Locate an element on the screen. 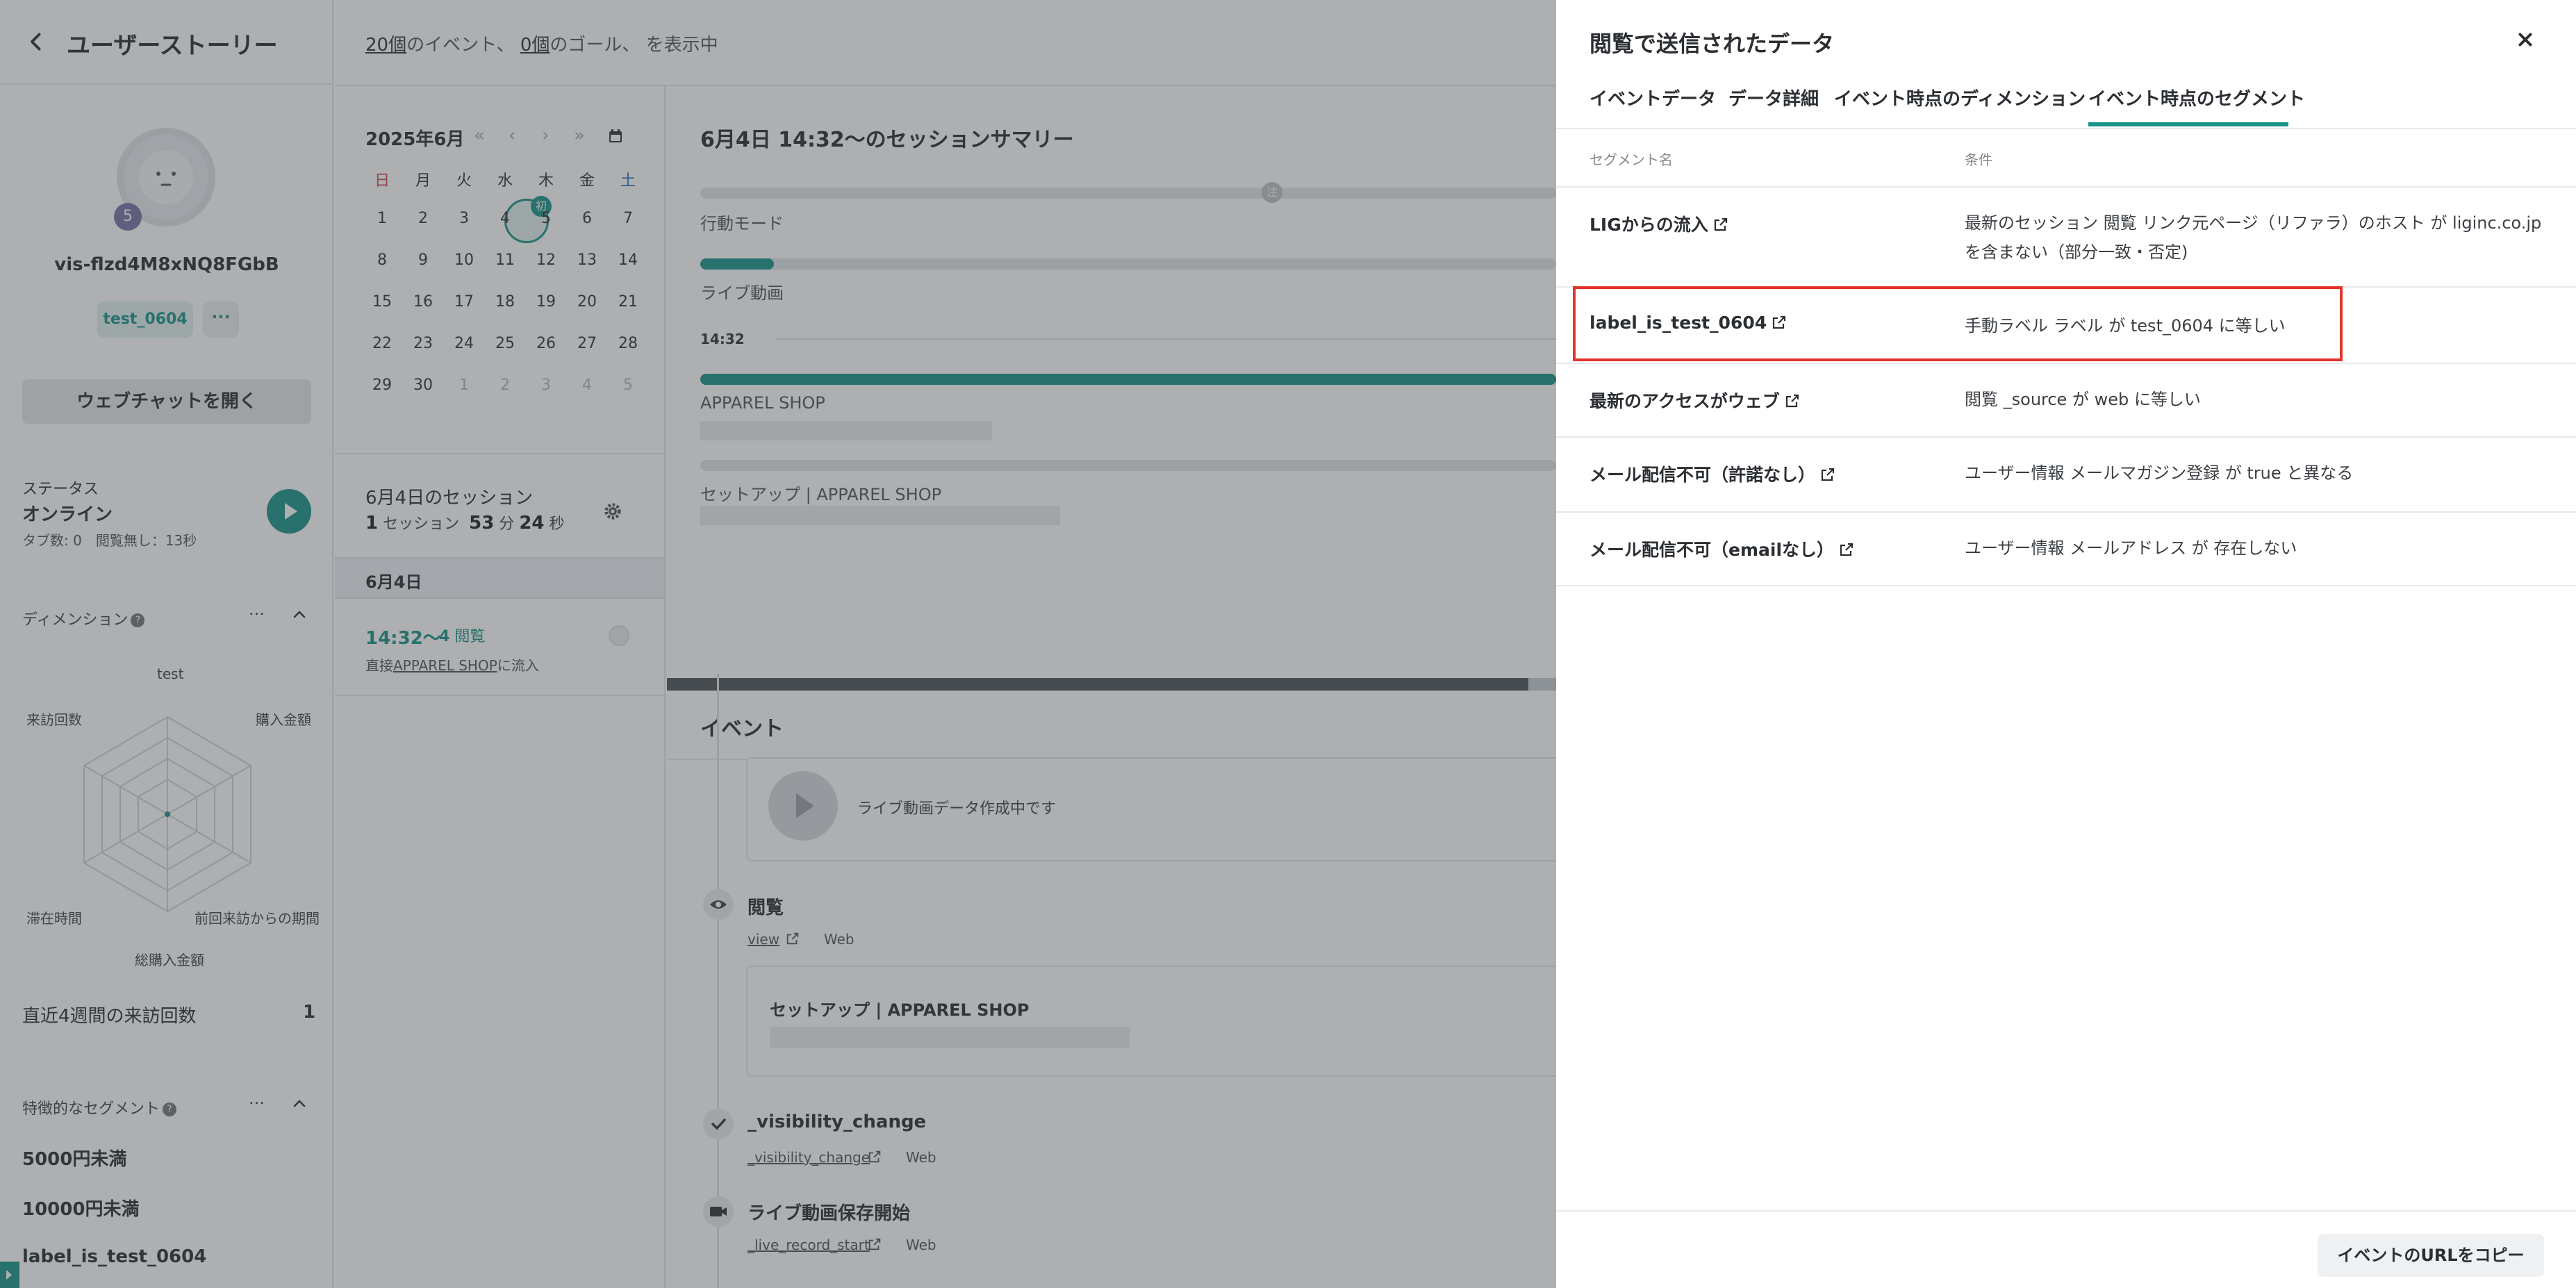 This screenshot has height=1288, width=2576. copy-event-url-button: イベントのURLをコピー is located at coordinates (2431, 1256).